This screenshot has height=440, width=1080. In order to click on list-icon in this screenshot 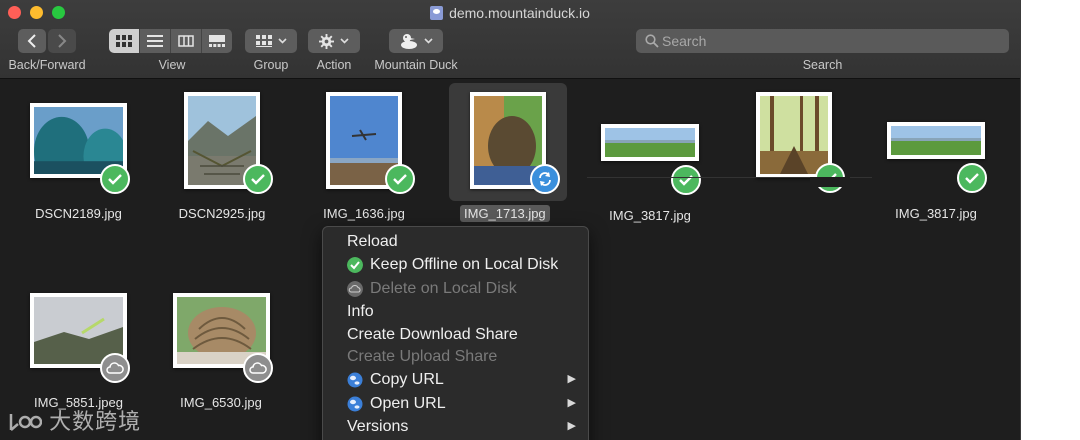, I will do `click(155, 41)`.